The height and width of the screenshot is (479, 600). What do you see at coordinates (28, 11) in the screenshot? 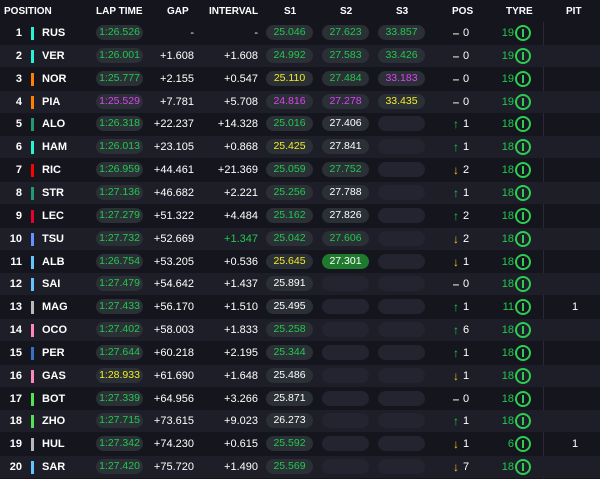
I see `header-position: POSITION` at bounding box center [28, 11].